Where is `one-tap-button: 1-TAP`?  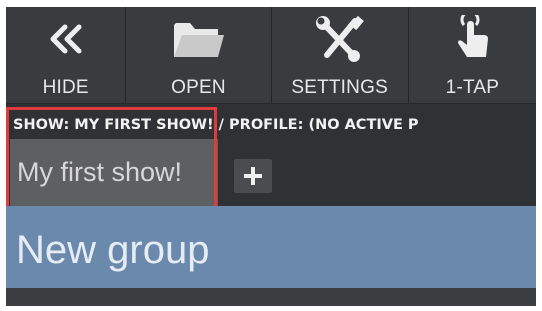 one-tap-button: 1-TAP is located at coordinates (472, 55).